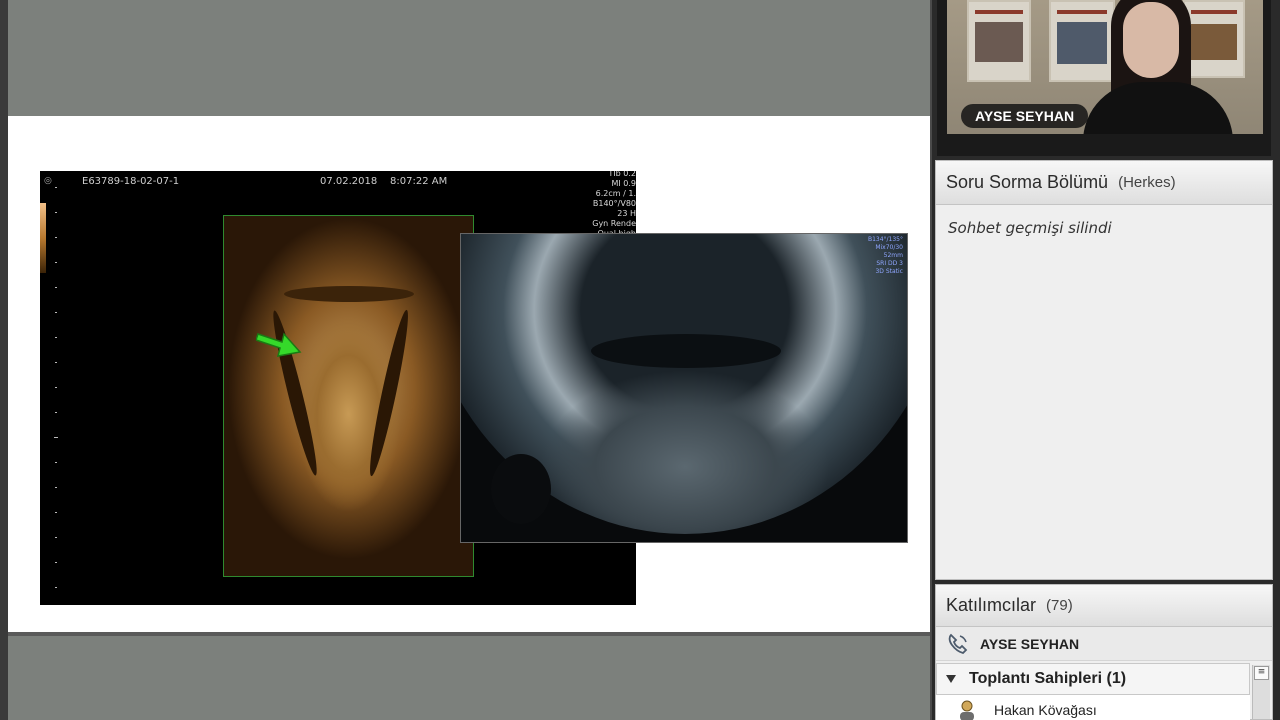 This screenshot has height=720, width=1280. Describe the element at coordinates (469, 58) in the screenshot. I see `stage-background-top` at that location.